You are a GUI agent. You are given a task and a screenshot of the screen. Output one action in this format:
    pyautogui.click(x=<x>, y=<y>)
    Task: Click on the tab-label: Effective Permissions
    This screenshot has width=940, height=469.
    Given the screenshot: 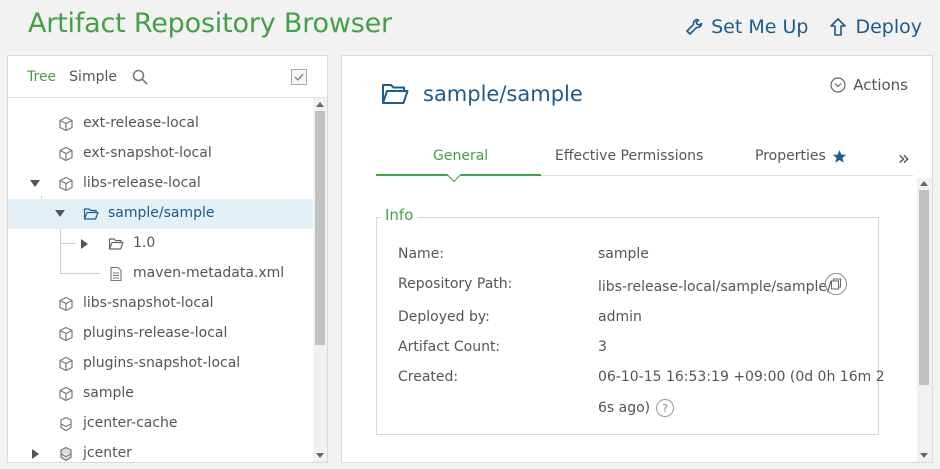 What is the action you would take?
    pyautogui.click(x=629, y=156)
    